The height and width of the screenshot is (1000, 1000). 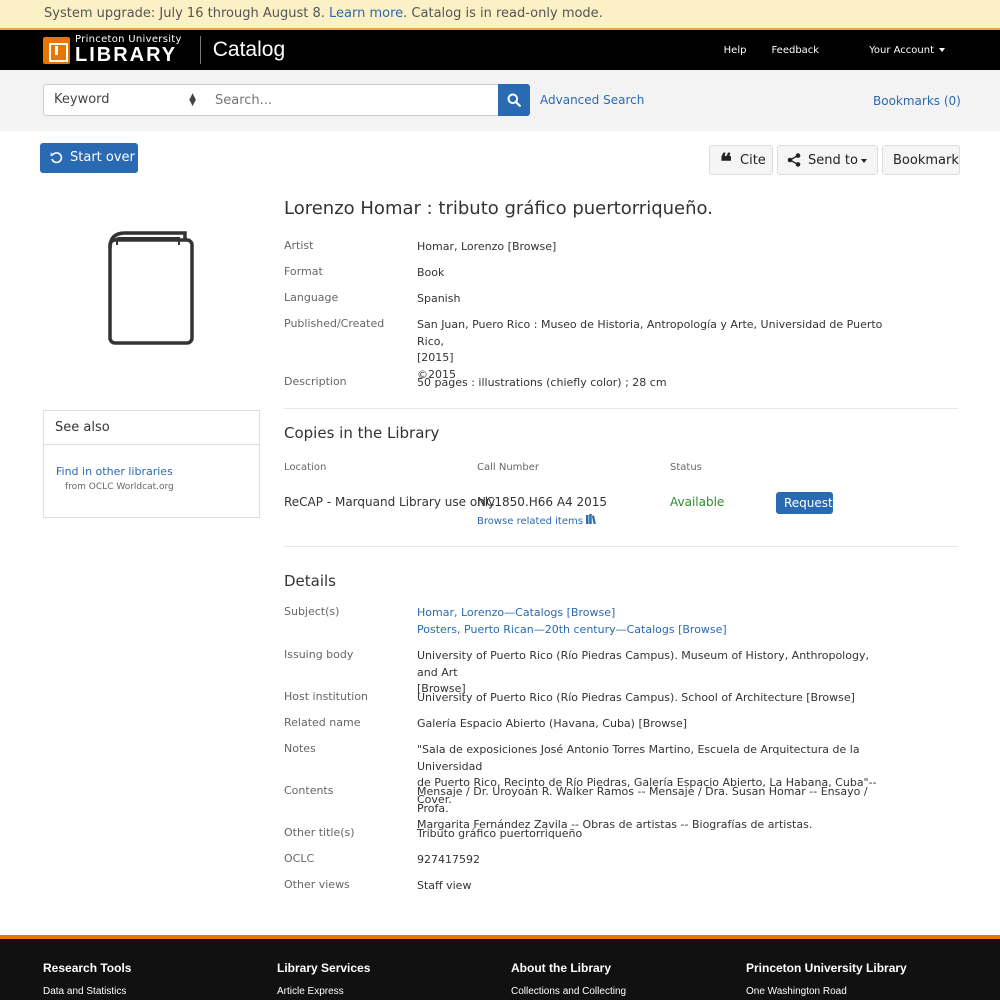 What do you see at coordinates (317, 884) in the screenshot?
I see `other-views-label: Other views` at bounding box center [317, 884].